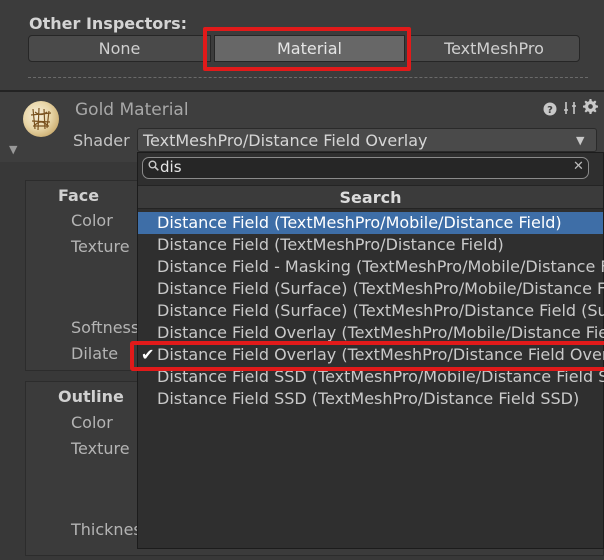 The height and width of the screenshot is (560, 604). What do you see at coordinates (108, 23) in the screenshot?
I see `other-inspectors-title: Other Inspectors:` at bounding box center [108, 23].